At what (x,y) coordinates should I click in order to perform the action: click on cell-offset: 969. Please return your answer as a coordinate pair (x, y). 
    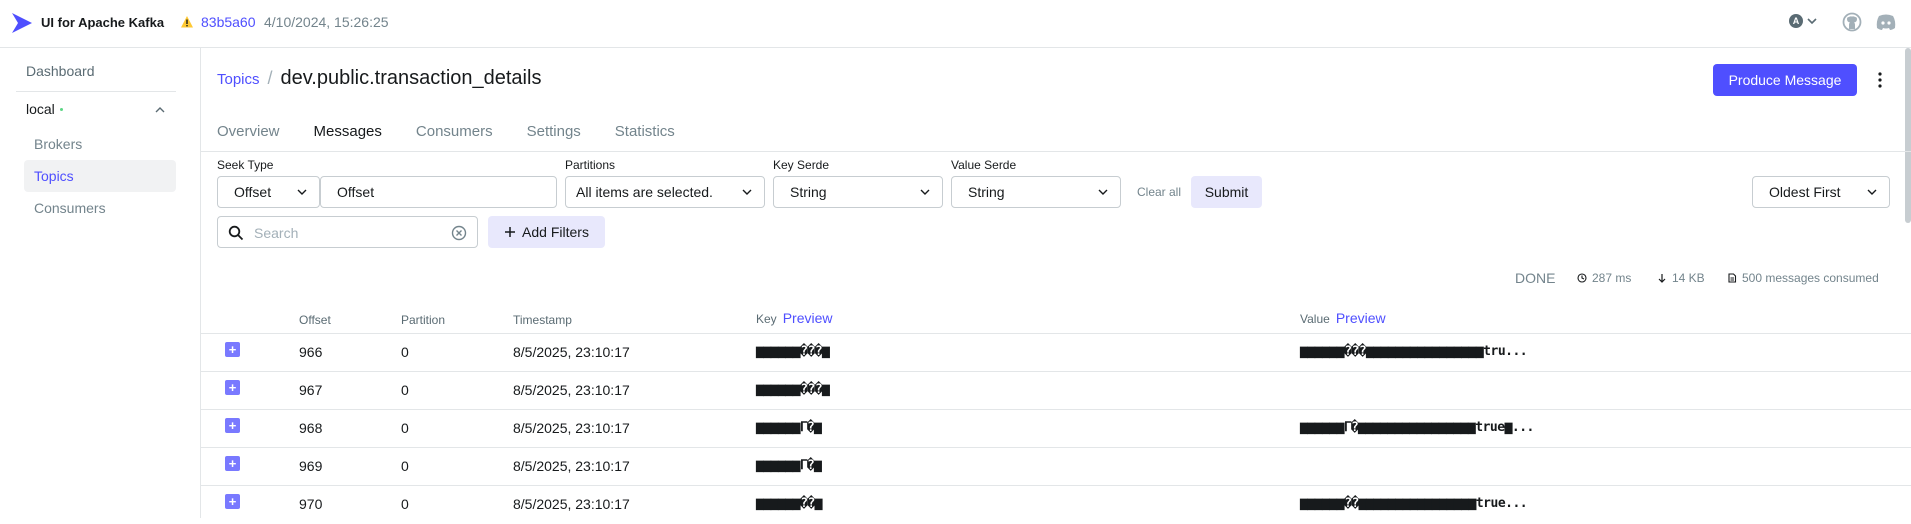
    Looking at the image, I should click on (311, 466).